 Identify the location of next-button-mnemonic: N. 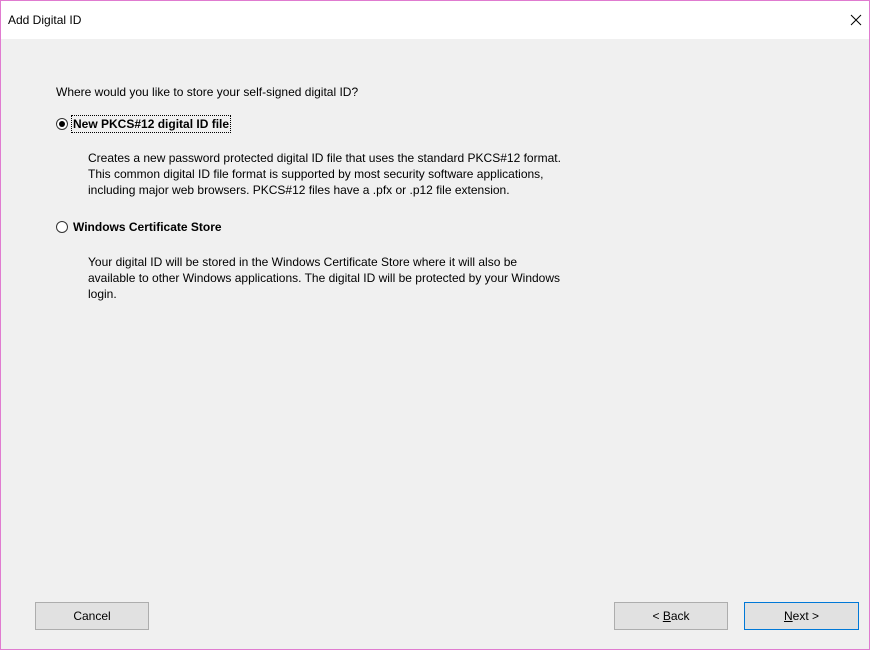
(788, 616).